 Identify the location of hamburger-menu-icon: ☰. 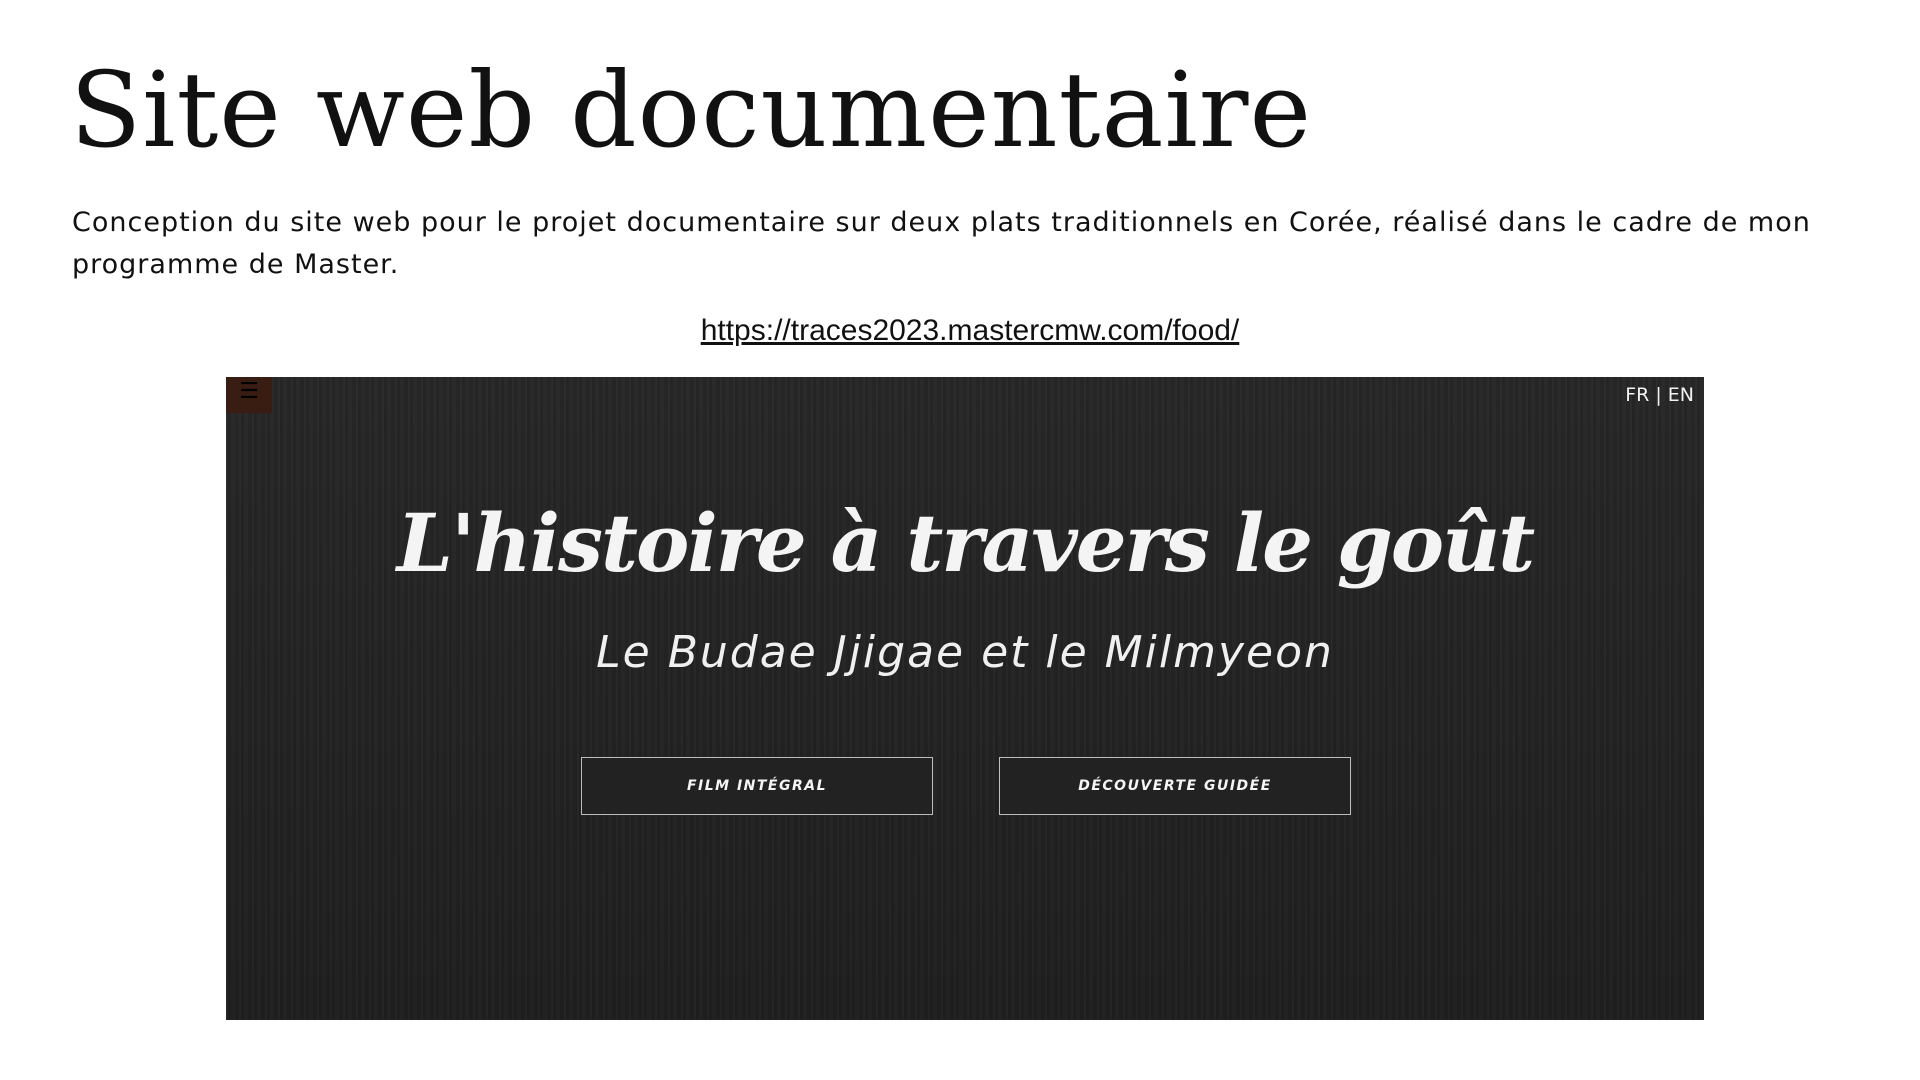
(249, 395).